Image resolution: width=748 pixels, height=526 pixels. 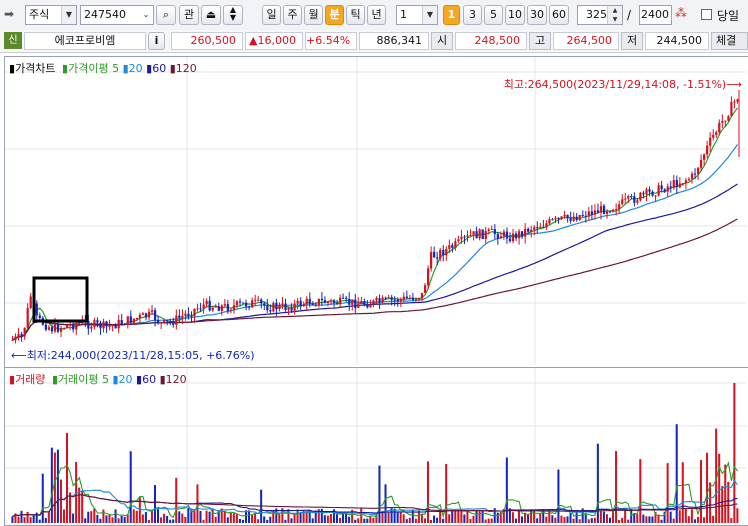 What do you see at coordinates (376, 15) in the screenshot?
I see `period-year-button: 년` at bounding box center [376, 15].